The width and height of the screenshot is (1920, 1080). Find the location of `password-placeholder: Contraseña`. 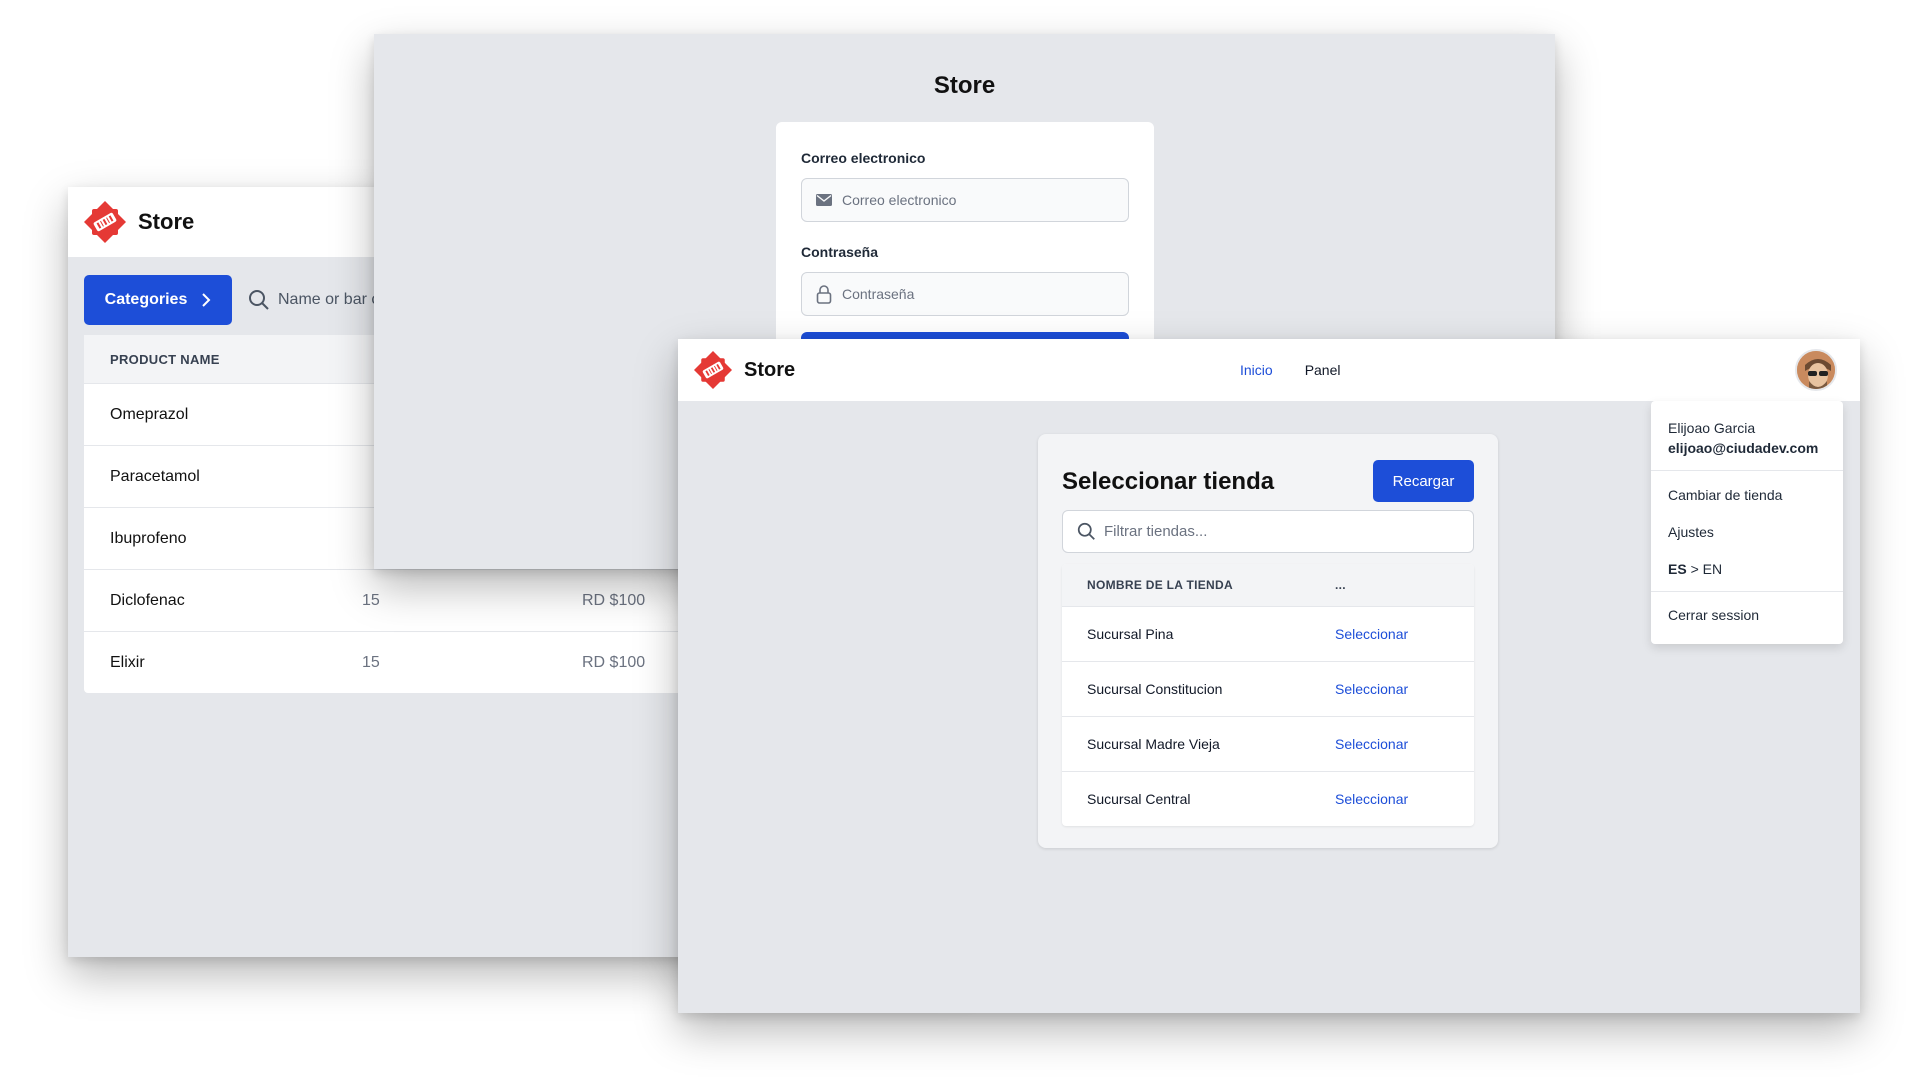

password-placeholder: Contraseña is located at coordinates (878, 294).